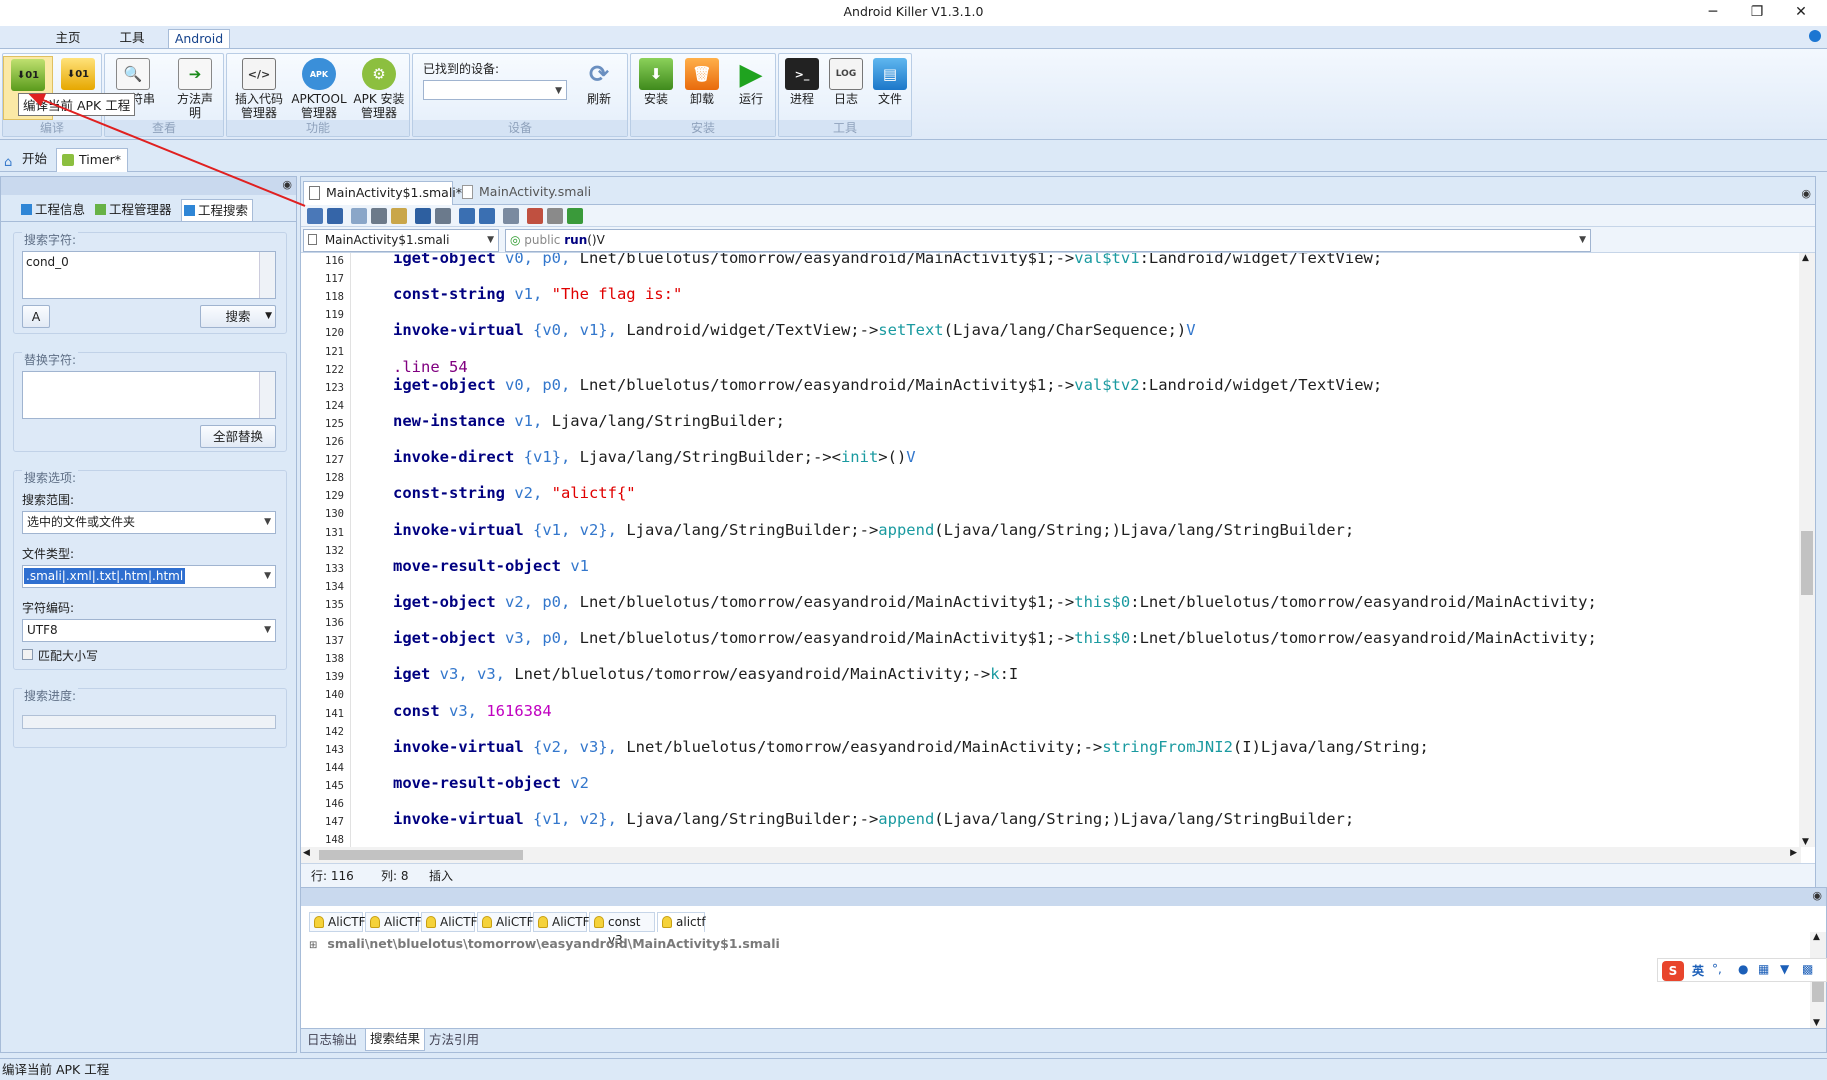  Describe the element at coordinates (599, 88) in the screenshot. I see `refresh-button: ⟳ 刷新` at that location.